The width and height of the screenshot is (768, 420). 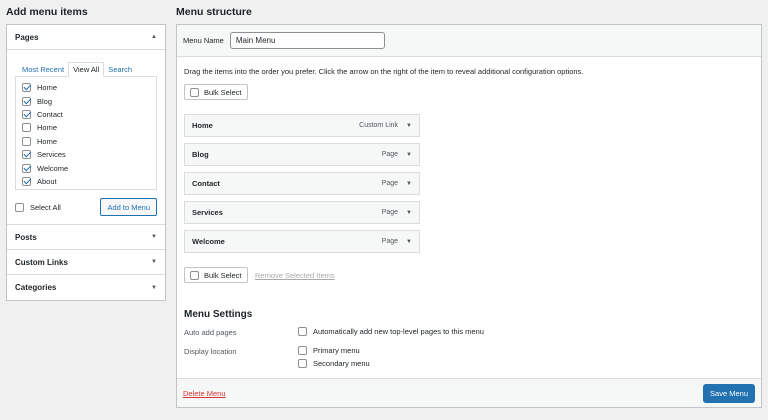 What do you see at coordinates (19, 207) in the screenshot?
I see `select-all-checkbox` at bounding box center [19, 207].